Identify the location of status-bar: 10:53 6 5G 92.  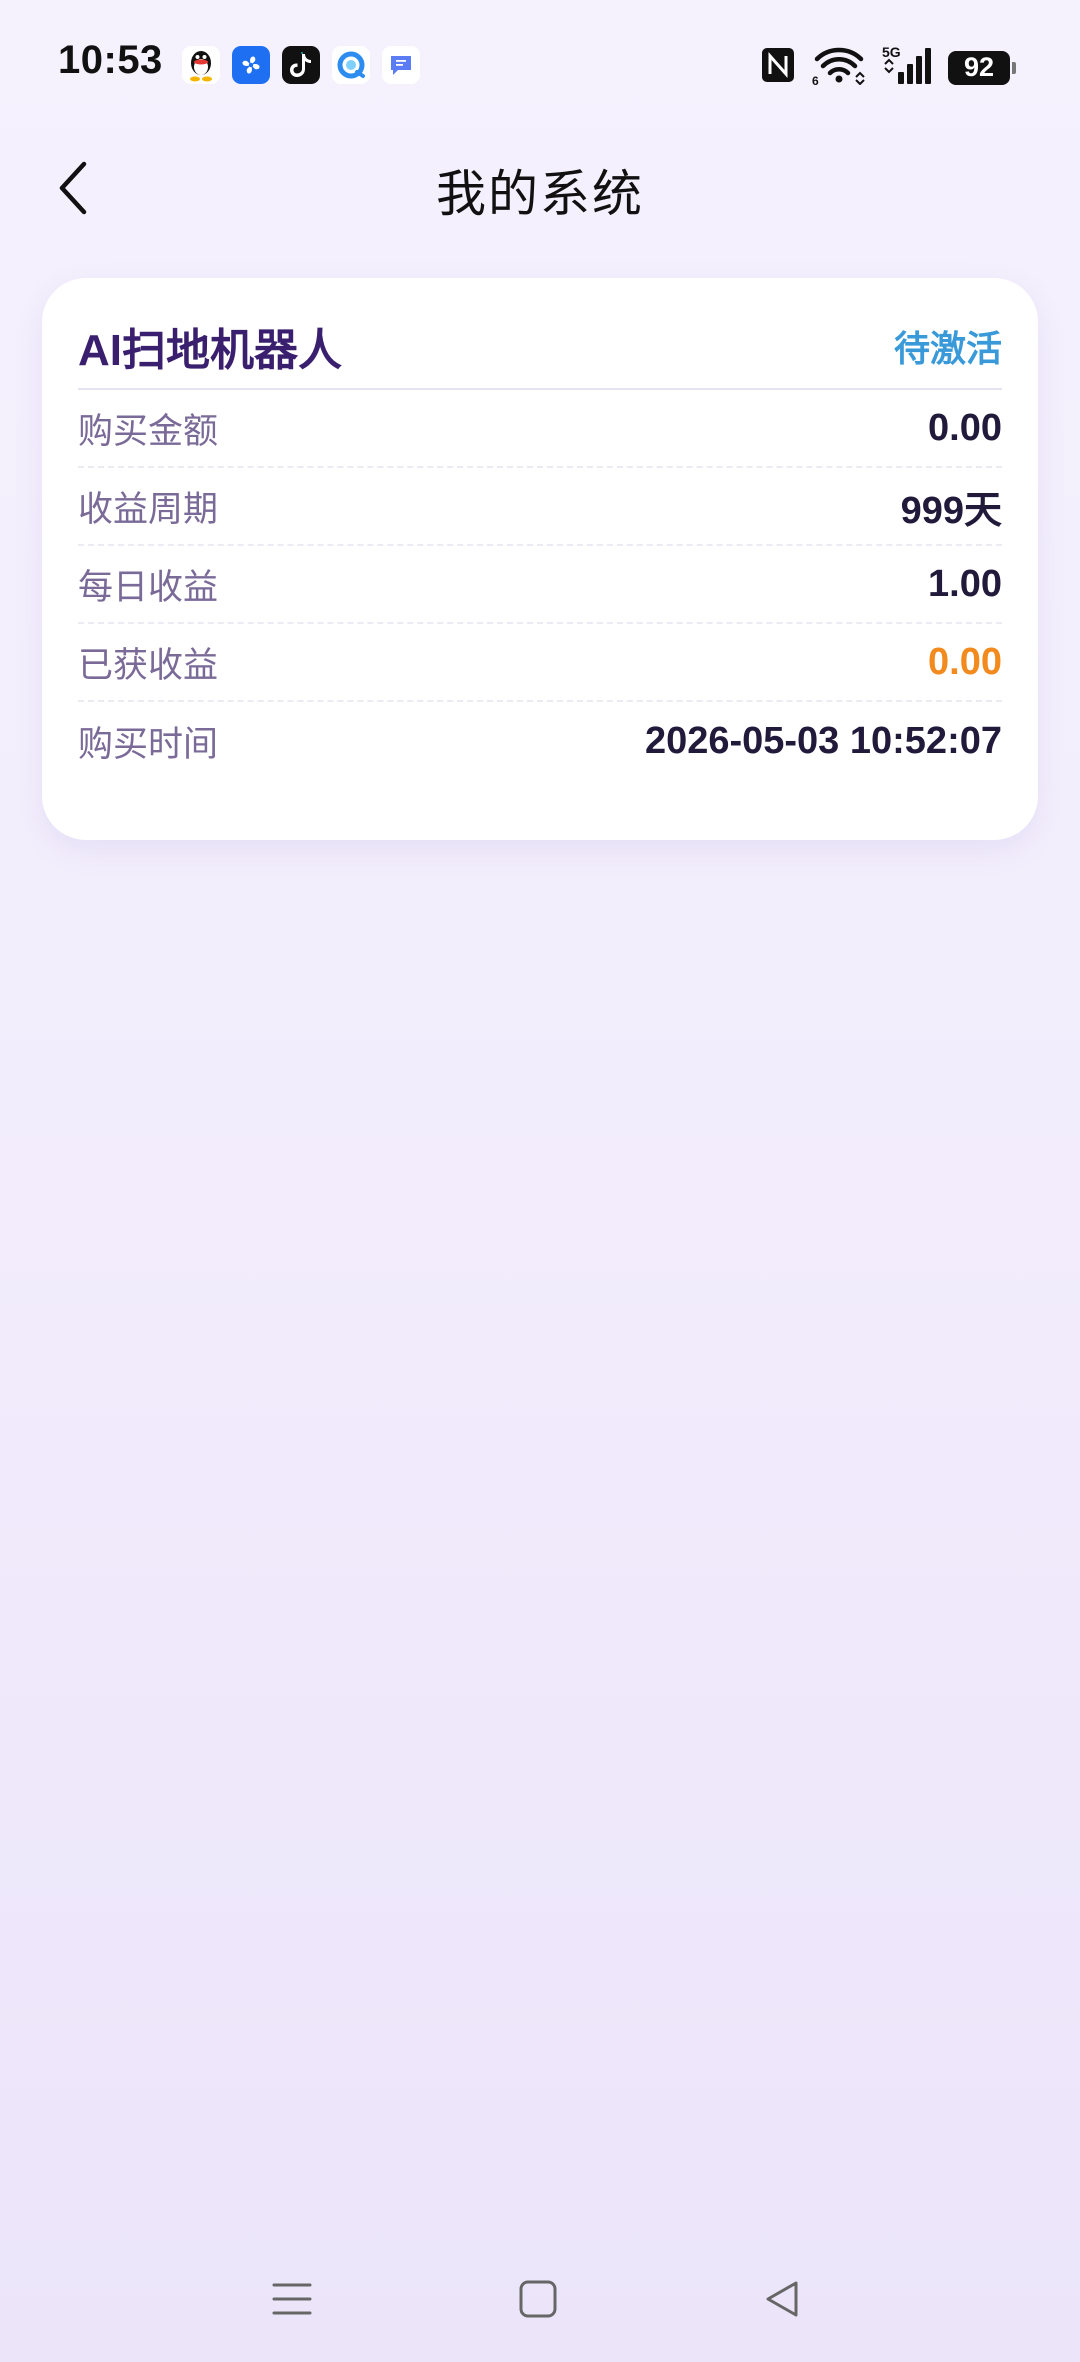
(540, 65).